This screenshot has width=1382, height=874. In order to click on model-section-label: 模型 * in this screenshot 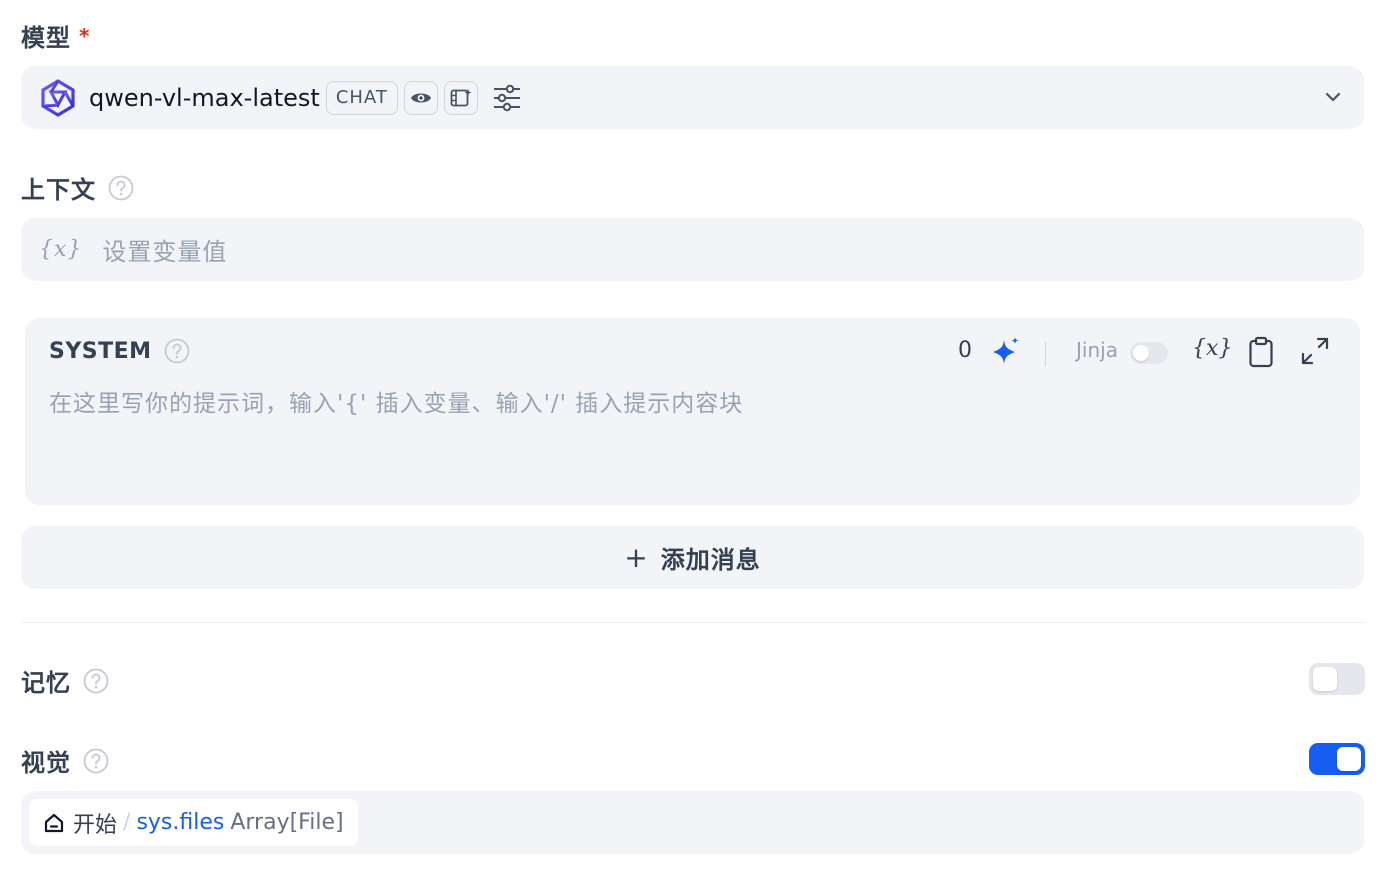, I will do `click(55, 35)`.